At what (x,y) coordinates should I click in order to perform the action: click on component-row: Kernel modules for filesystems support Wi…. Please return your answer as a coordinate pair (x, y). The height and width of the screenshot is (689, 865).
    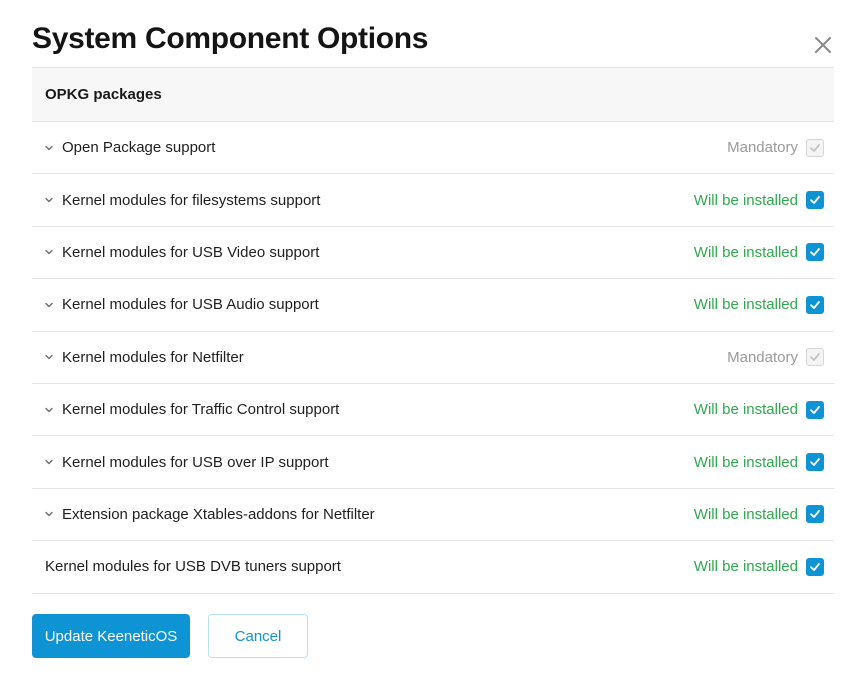
    Looking at the image, I should click on (433, 200).